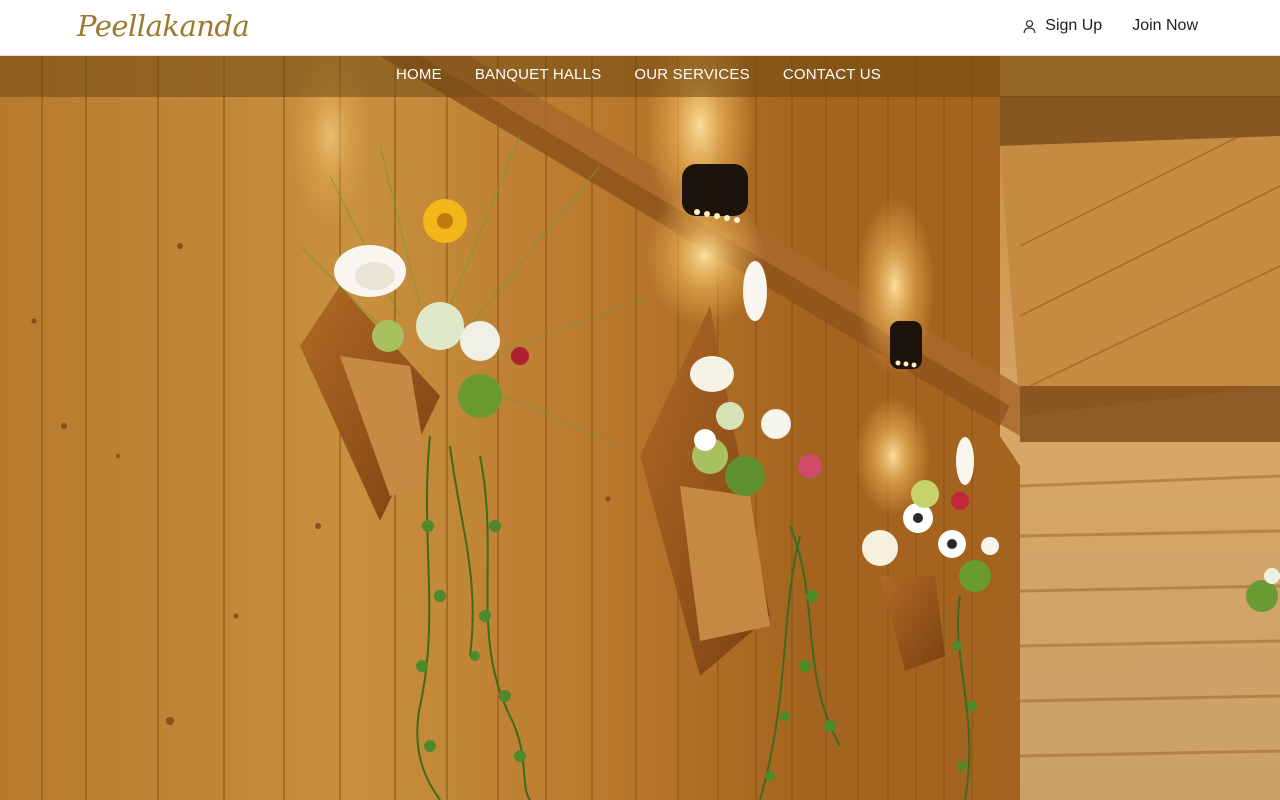  I want to click on site-header: Peellakanda Sign Up Join Now, so click(640, 28).